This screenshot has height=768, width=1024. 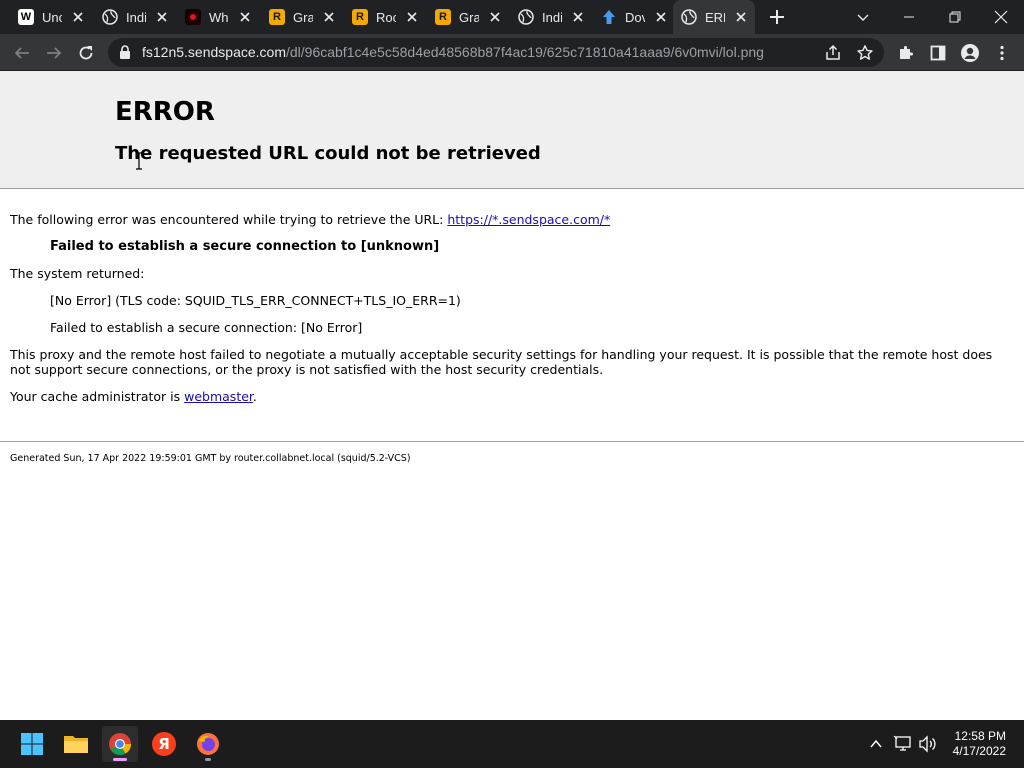 I want to click on tab-2: Indi, so click(x=135, y=17).